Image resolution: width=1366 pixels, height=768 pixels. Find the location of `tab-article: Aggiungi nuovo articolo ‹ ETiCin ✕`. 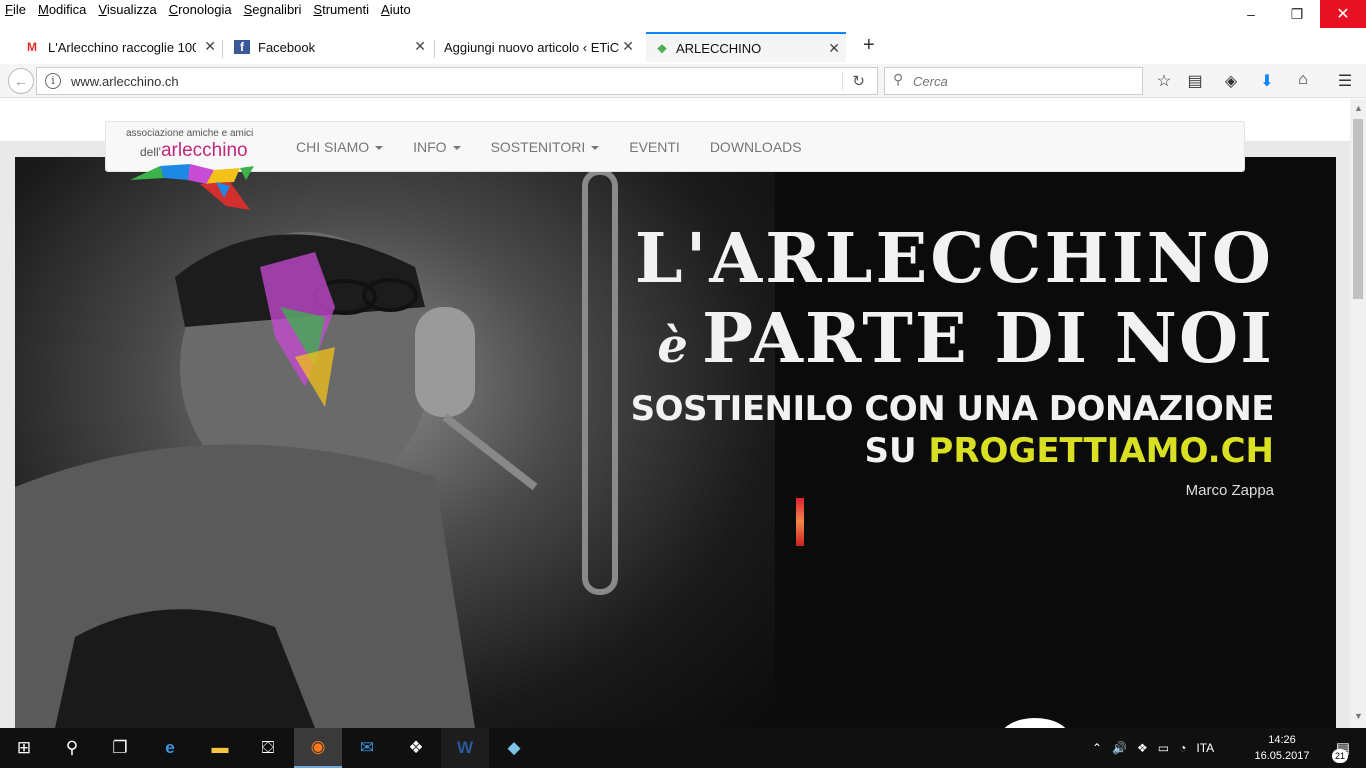

tab-article: Aggiungi nuovo articolo ‹ ETiCin ✕ is located at coordinates (527, 47).